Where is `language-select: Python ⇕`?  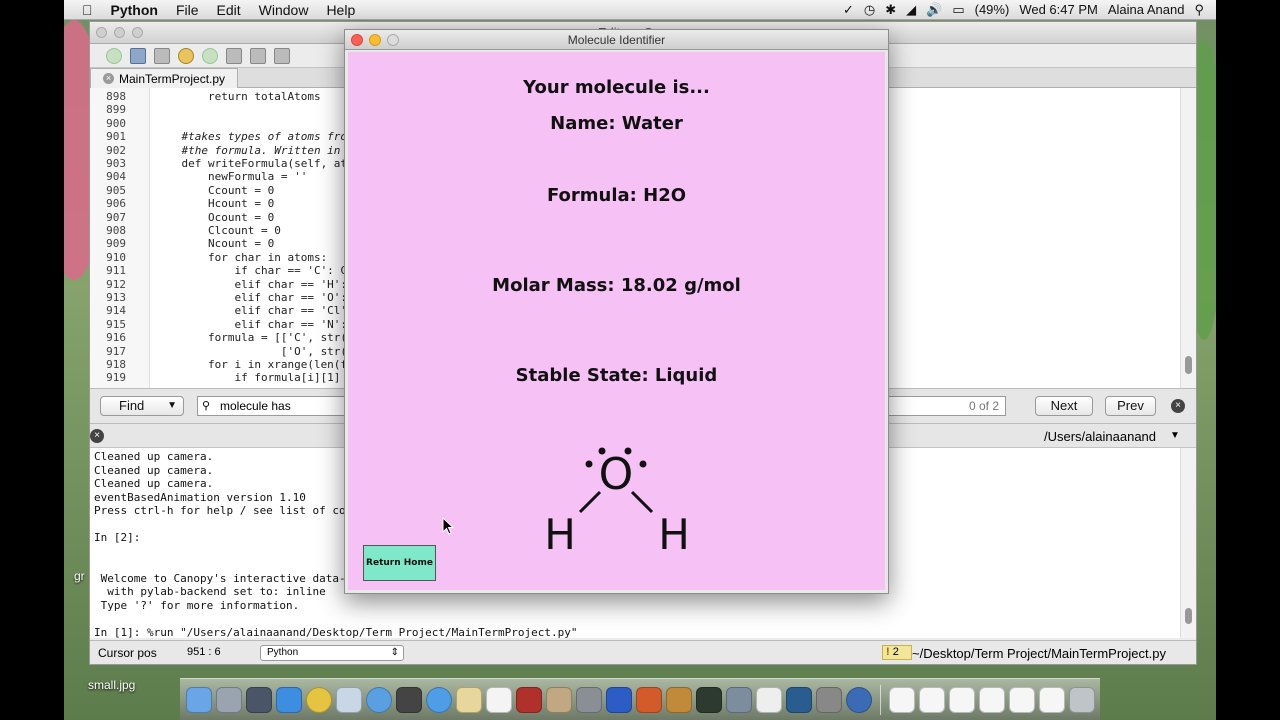 language-select: Python ⇕ is located at coordinates (332, 653).